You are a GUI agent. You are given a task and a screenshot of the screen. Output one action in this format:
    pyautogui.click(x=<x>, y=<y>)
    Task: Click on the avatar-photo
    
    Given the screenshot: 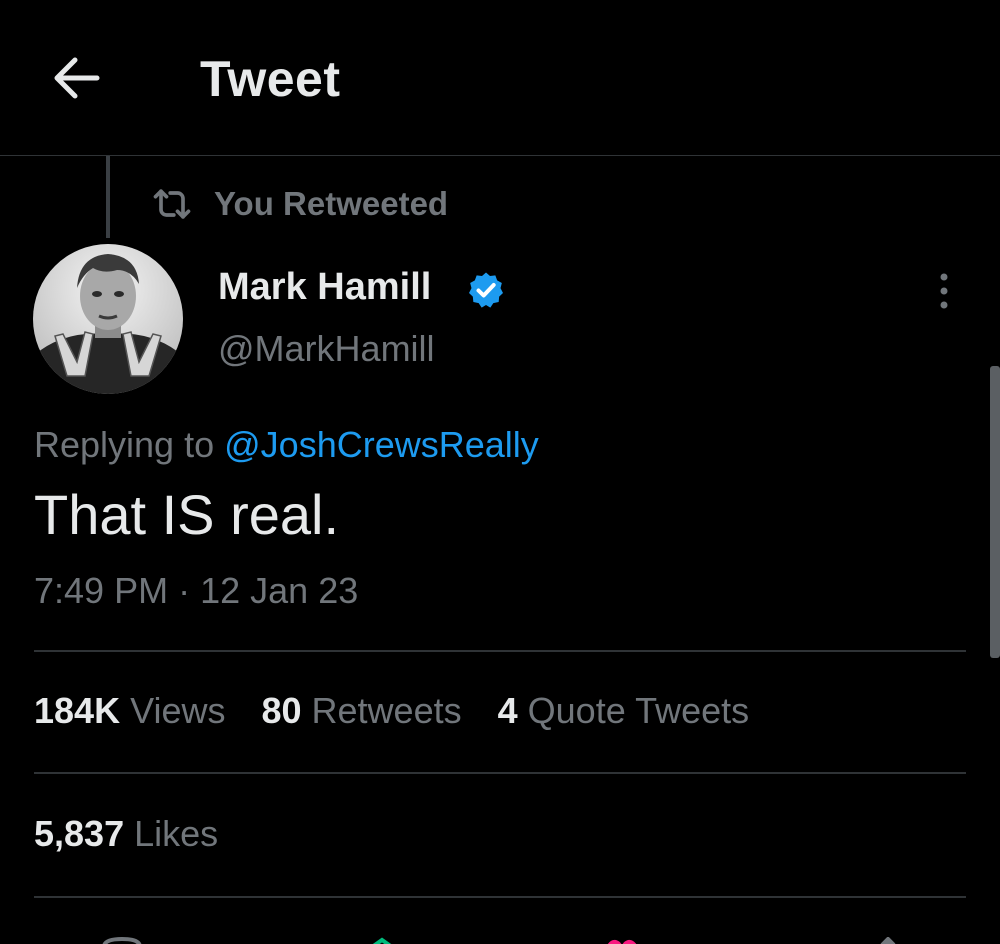 What is the action you would take?
    pyautogui.click(x=108, y=319)
    